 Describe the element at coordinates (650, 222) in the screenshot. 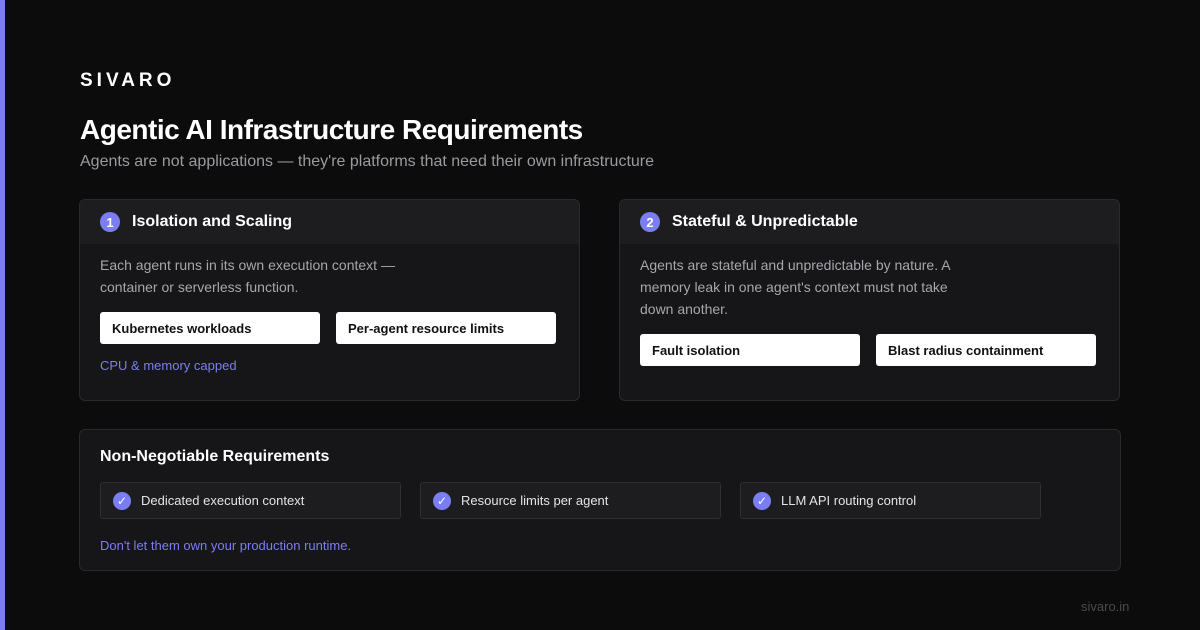

I see `number-badge: 2` at that location.